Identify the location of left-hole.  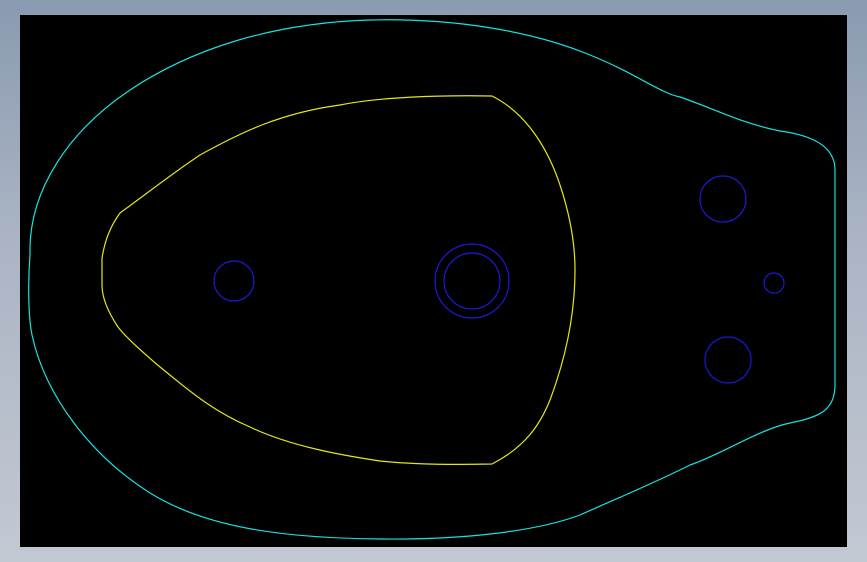
(234, 281).